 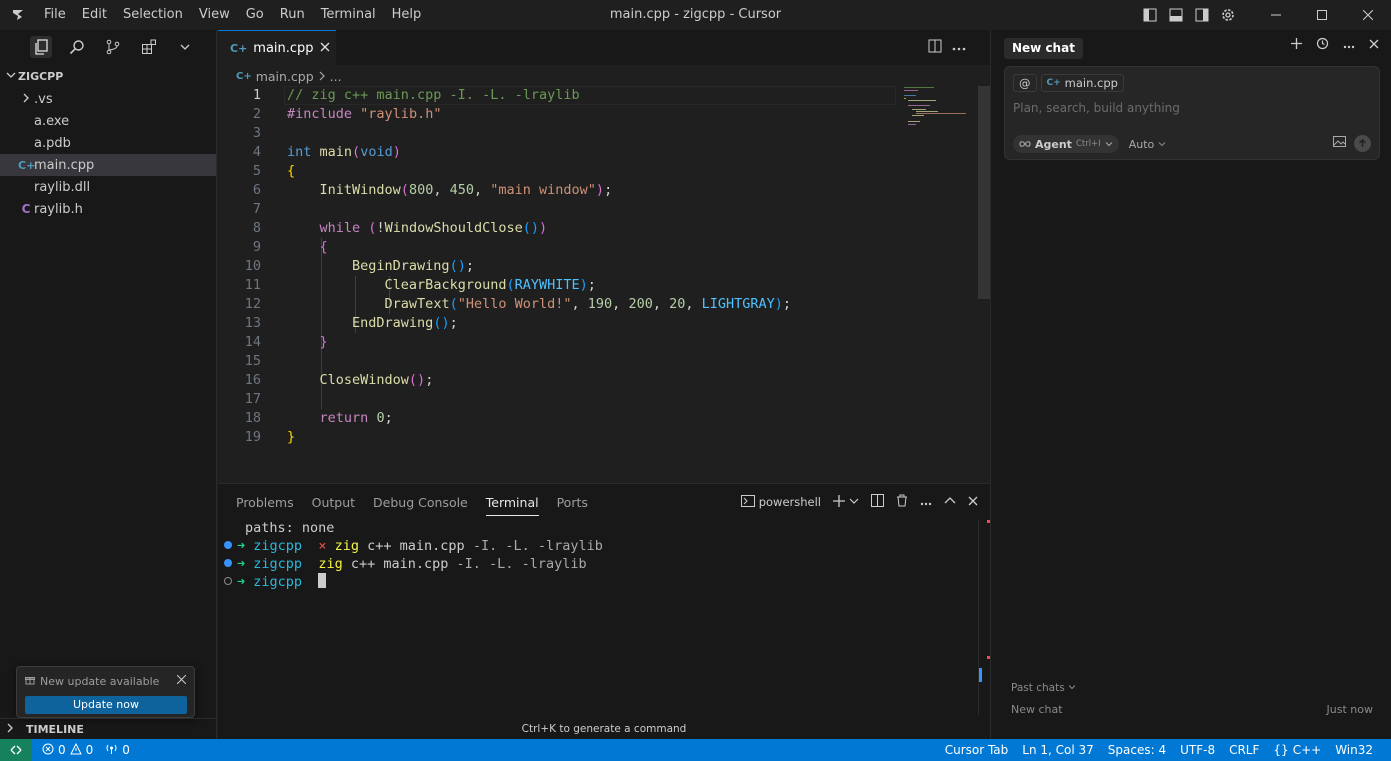 What do you see at coordinates (48, 750) in the screenshot?
I see `error-icon` at bounding box center [48, 750].